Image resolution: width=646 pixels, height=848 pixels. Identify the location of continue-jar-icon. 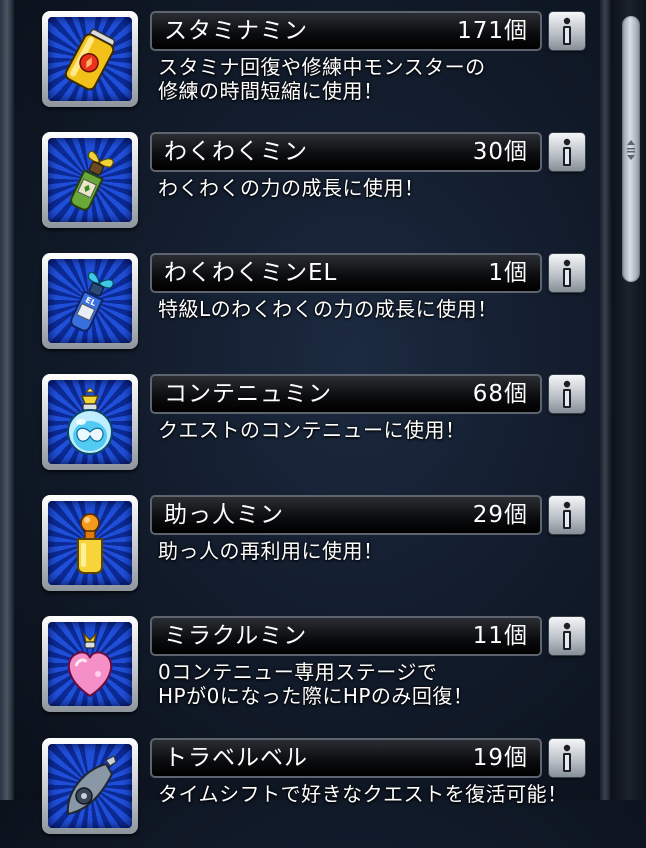
(90, 421).